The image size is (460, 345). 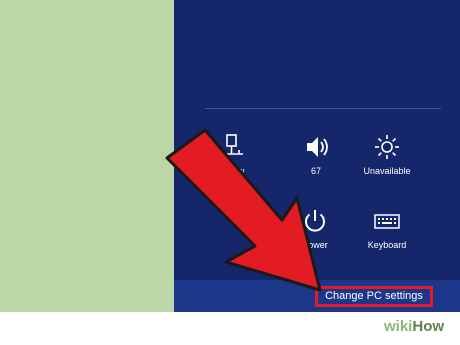 I want to click on network-tile: Netw, so click(x=234, y=154).